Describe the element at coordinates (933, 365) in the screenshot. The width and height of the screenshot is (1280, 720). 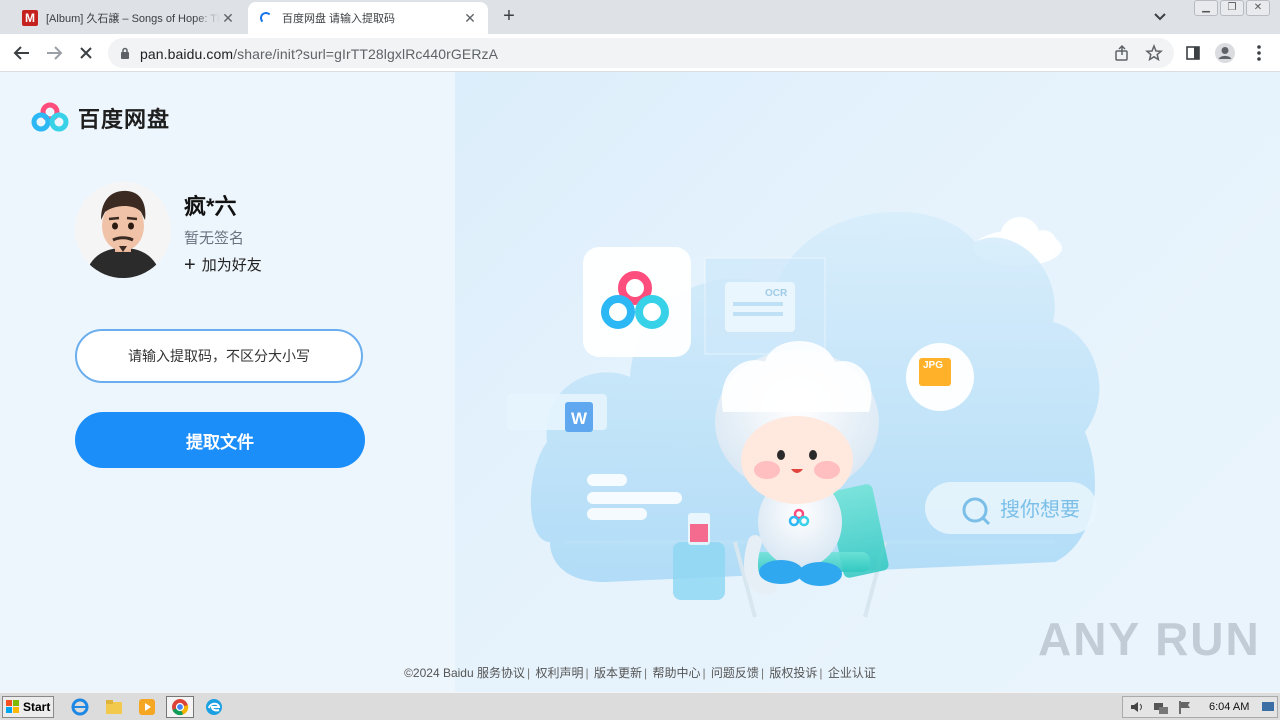
I see `jpg-label: JPG` at that location.